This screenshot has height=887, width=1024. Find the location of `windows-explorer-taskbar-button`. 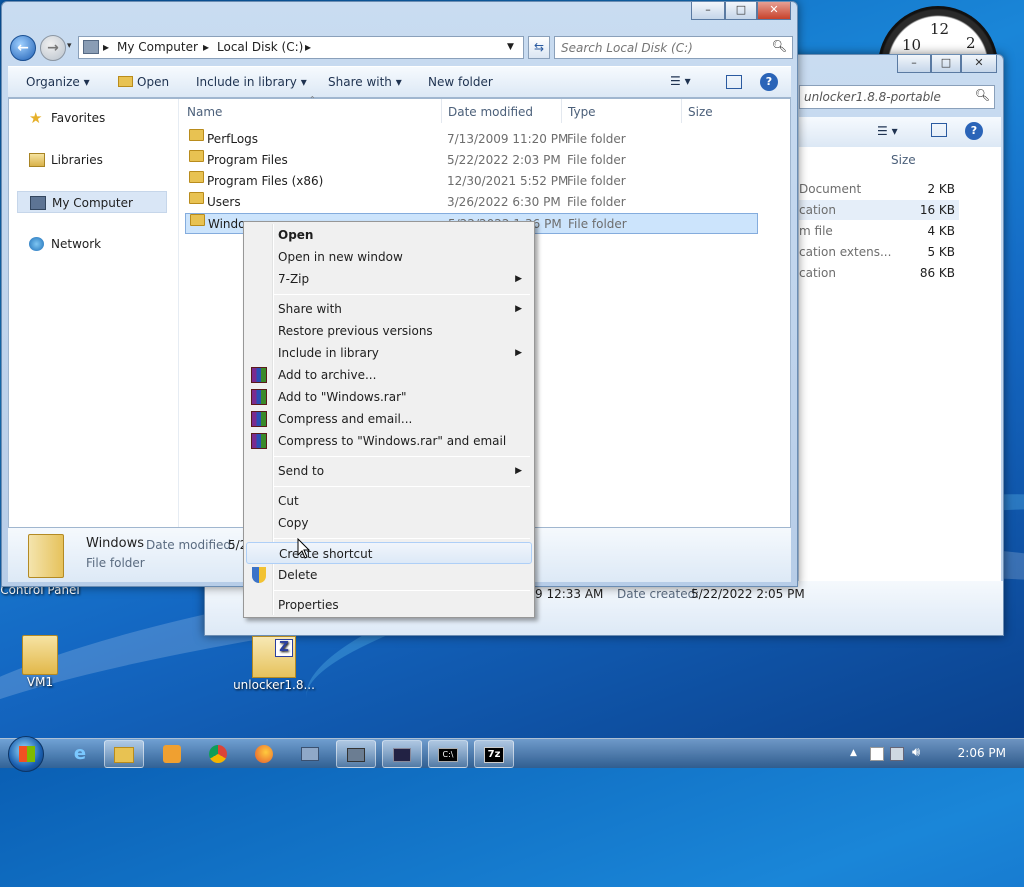

windows-explorer-taskbar-button is located at coordinates (124, 754).